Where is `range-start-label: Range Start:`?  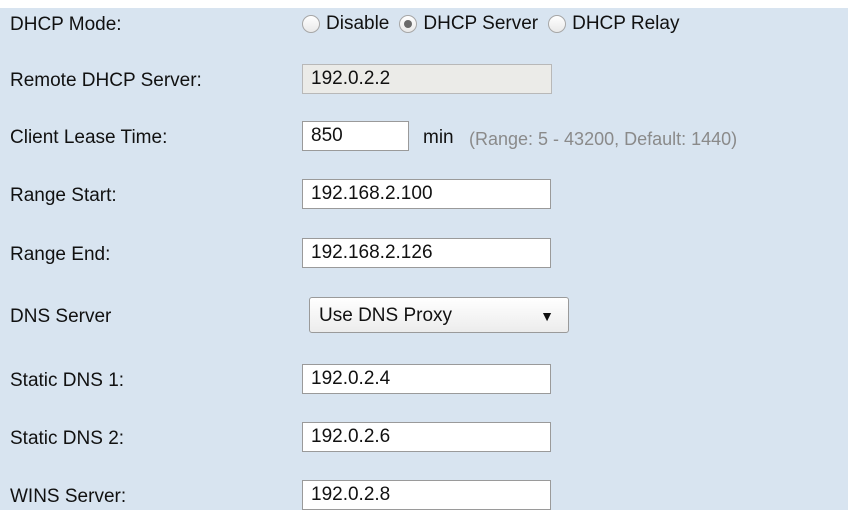
range-start-label: Range Start: is located at coordinates (63, 195).